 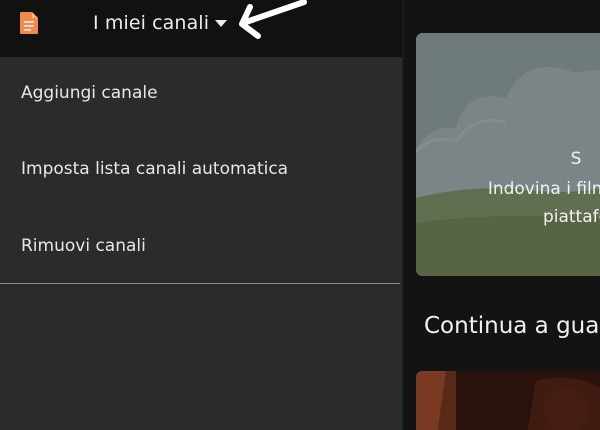 What do you see at coordinates (151, 23) in the screenshot?
I see `my-channels-label: I miei canali` at bounding box center [151, 23].